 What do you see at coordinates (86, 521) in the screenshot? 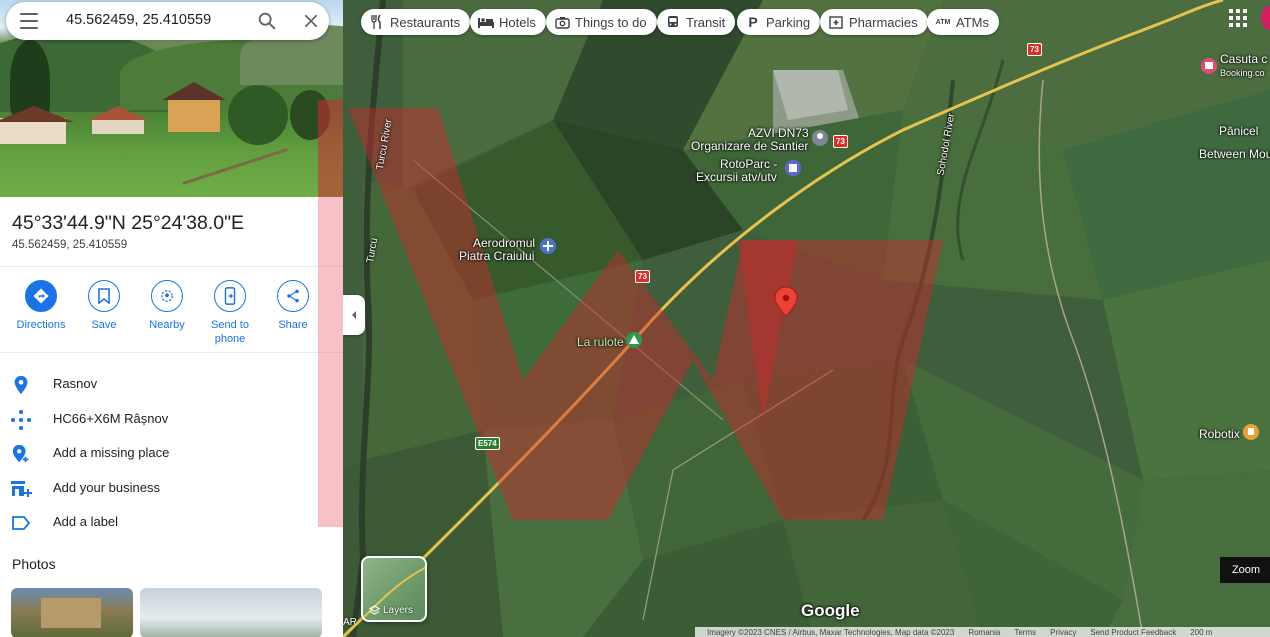
I see `add-label-text: Add a label` at bounding box center [86, 521].